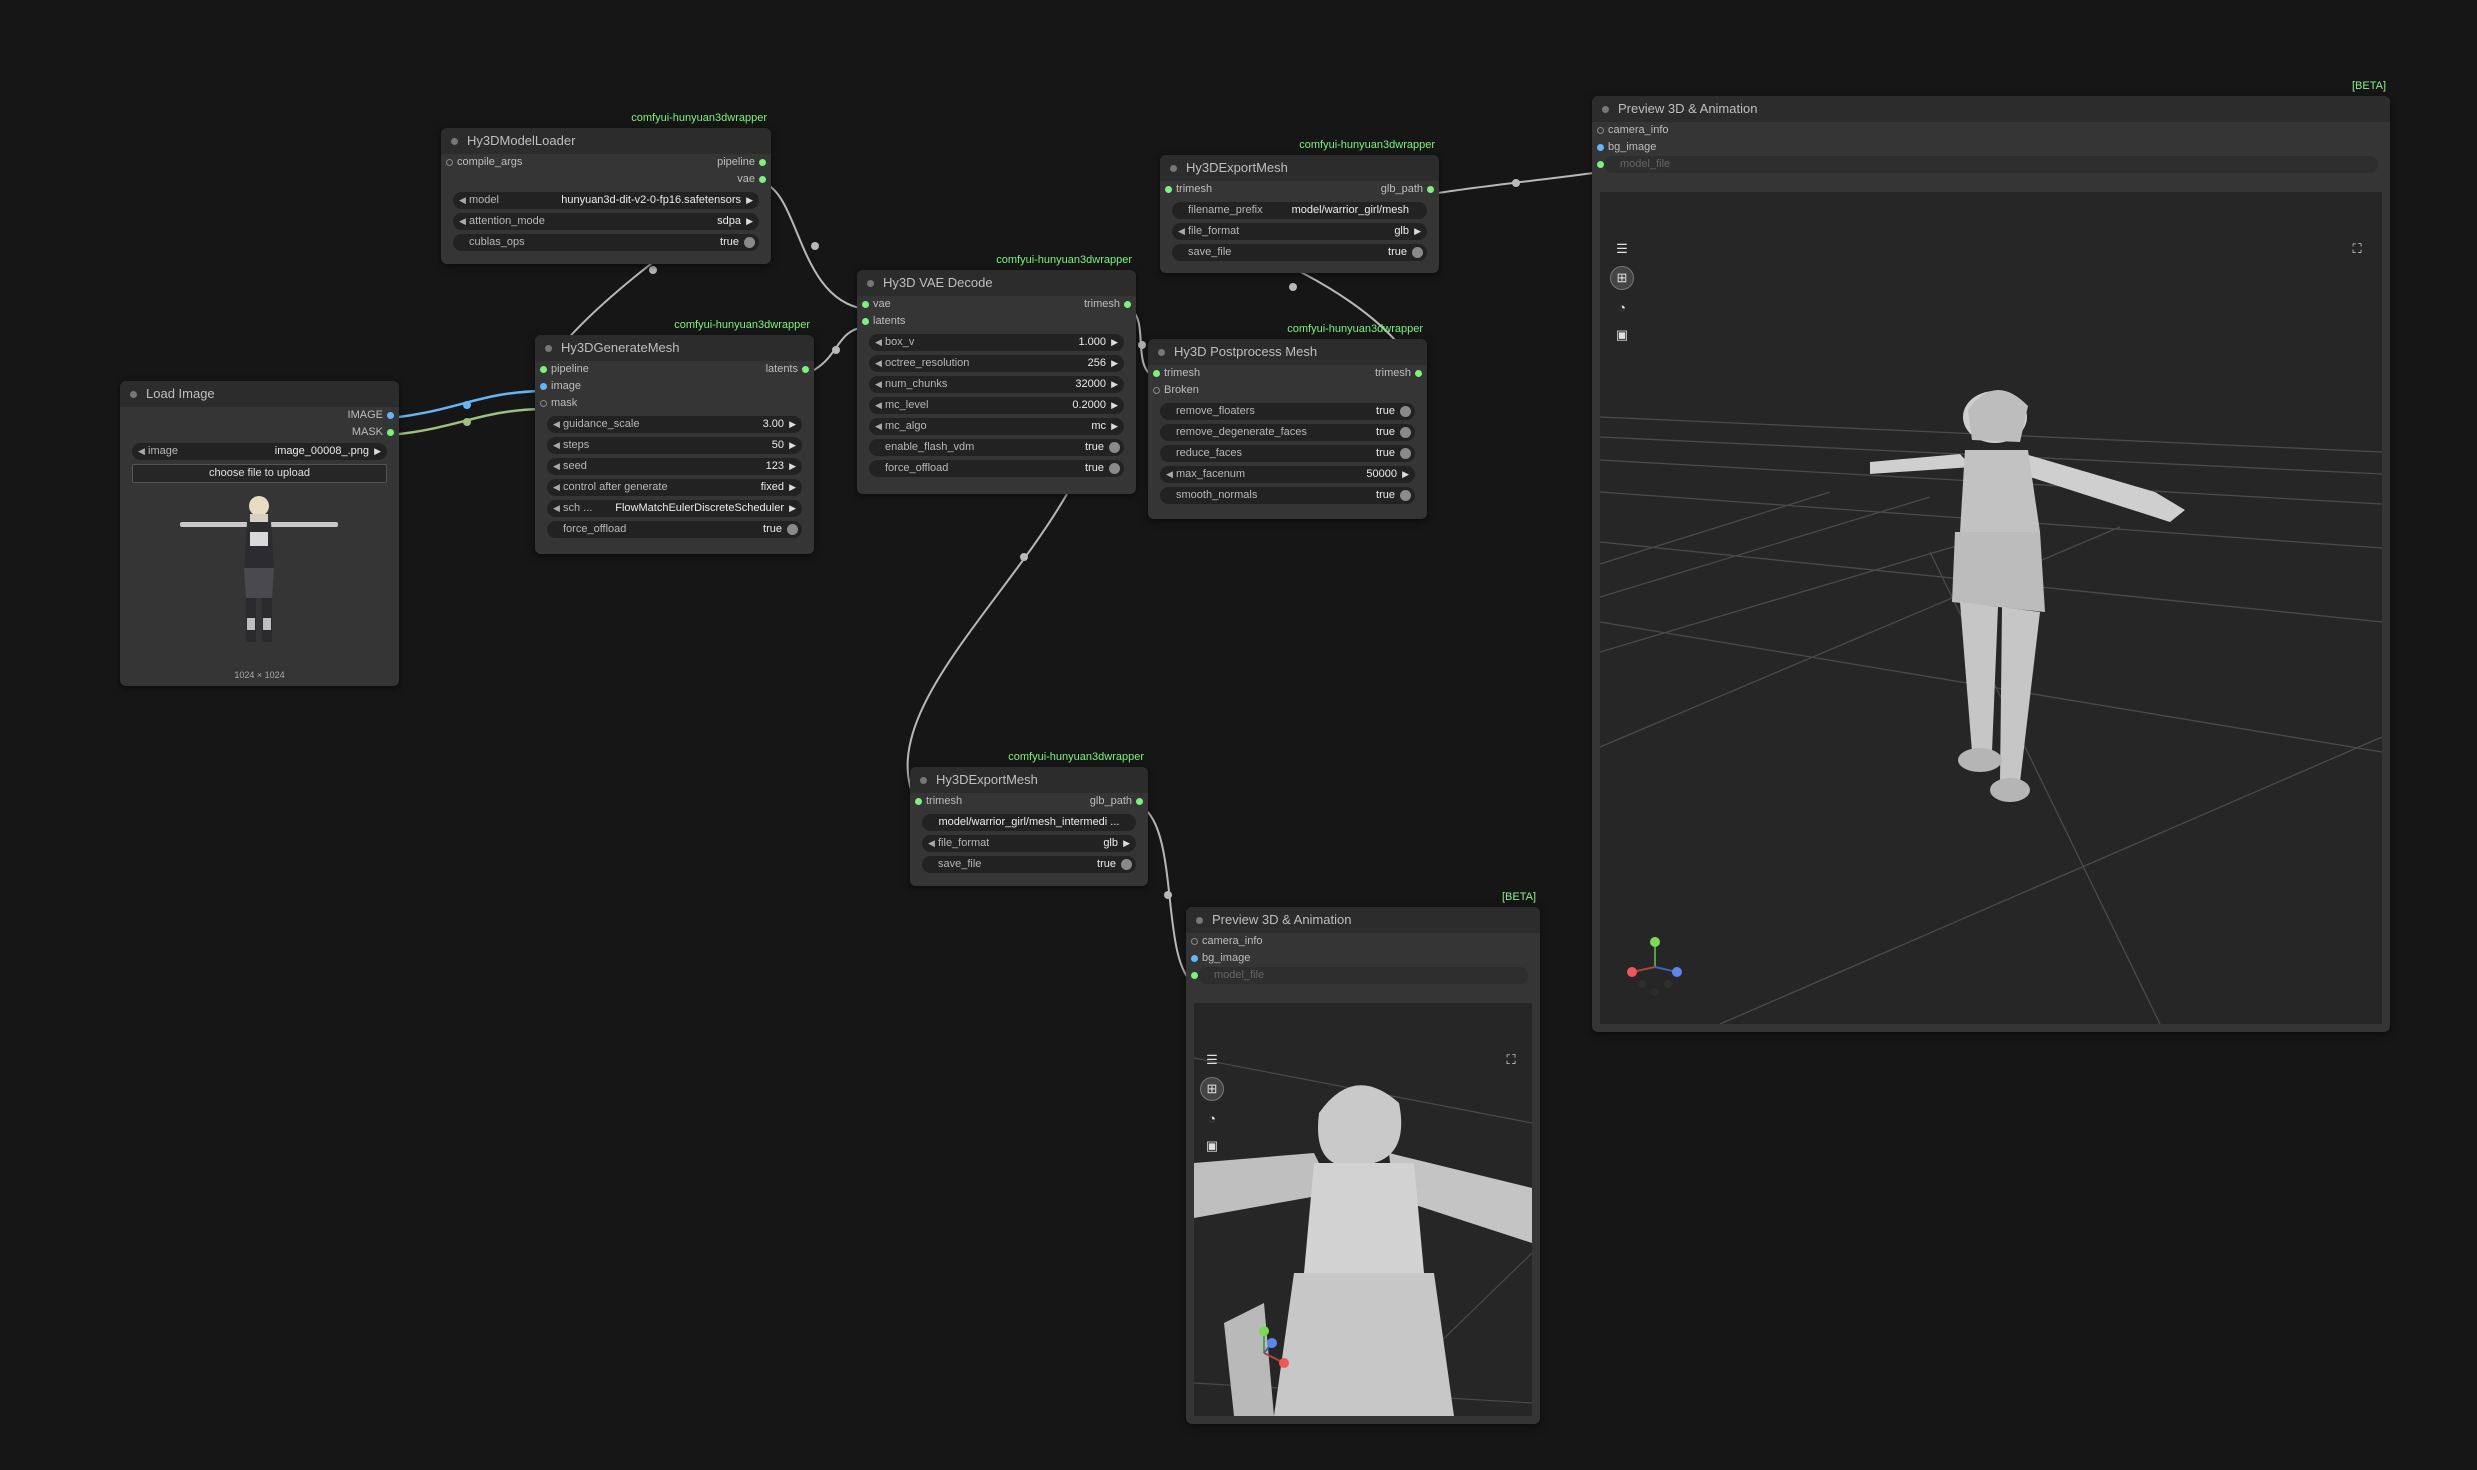 The height and width of the screenshot is (1470, 2477). Describe the element at coordinates (805, 369) in the screenshot. I see `output-slot-latents` at that location.